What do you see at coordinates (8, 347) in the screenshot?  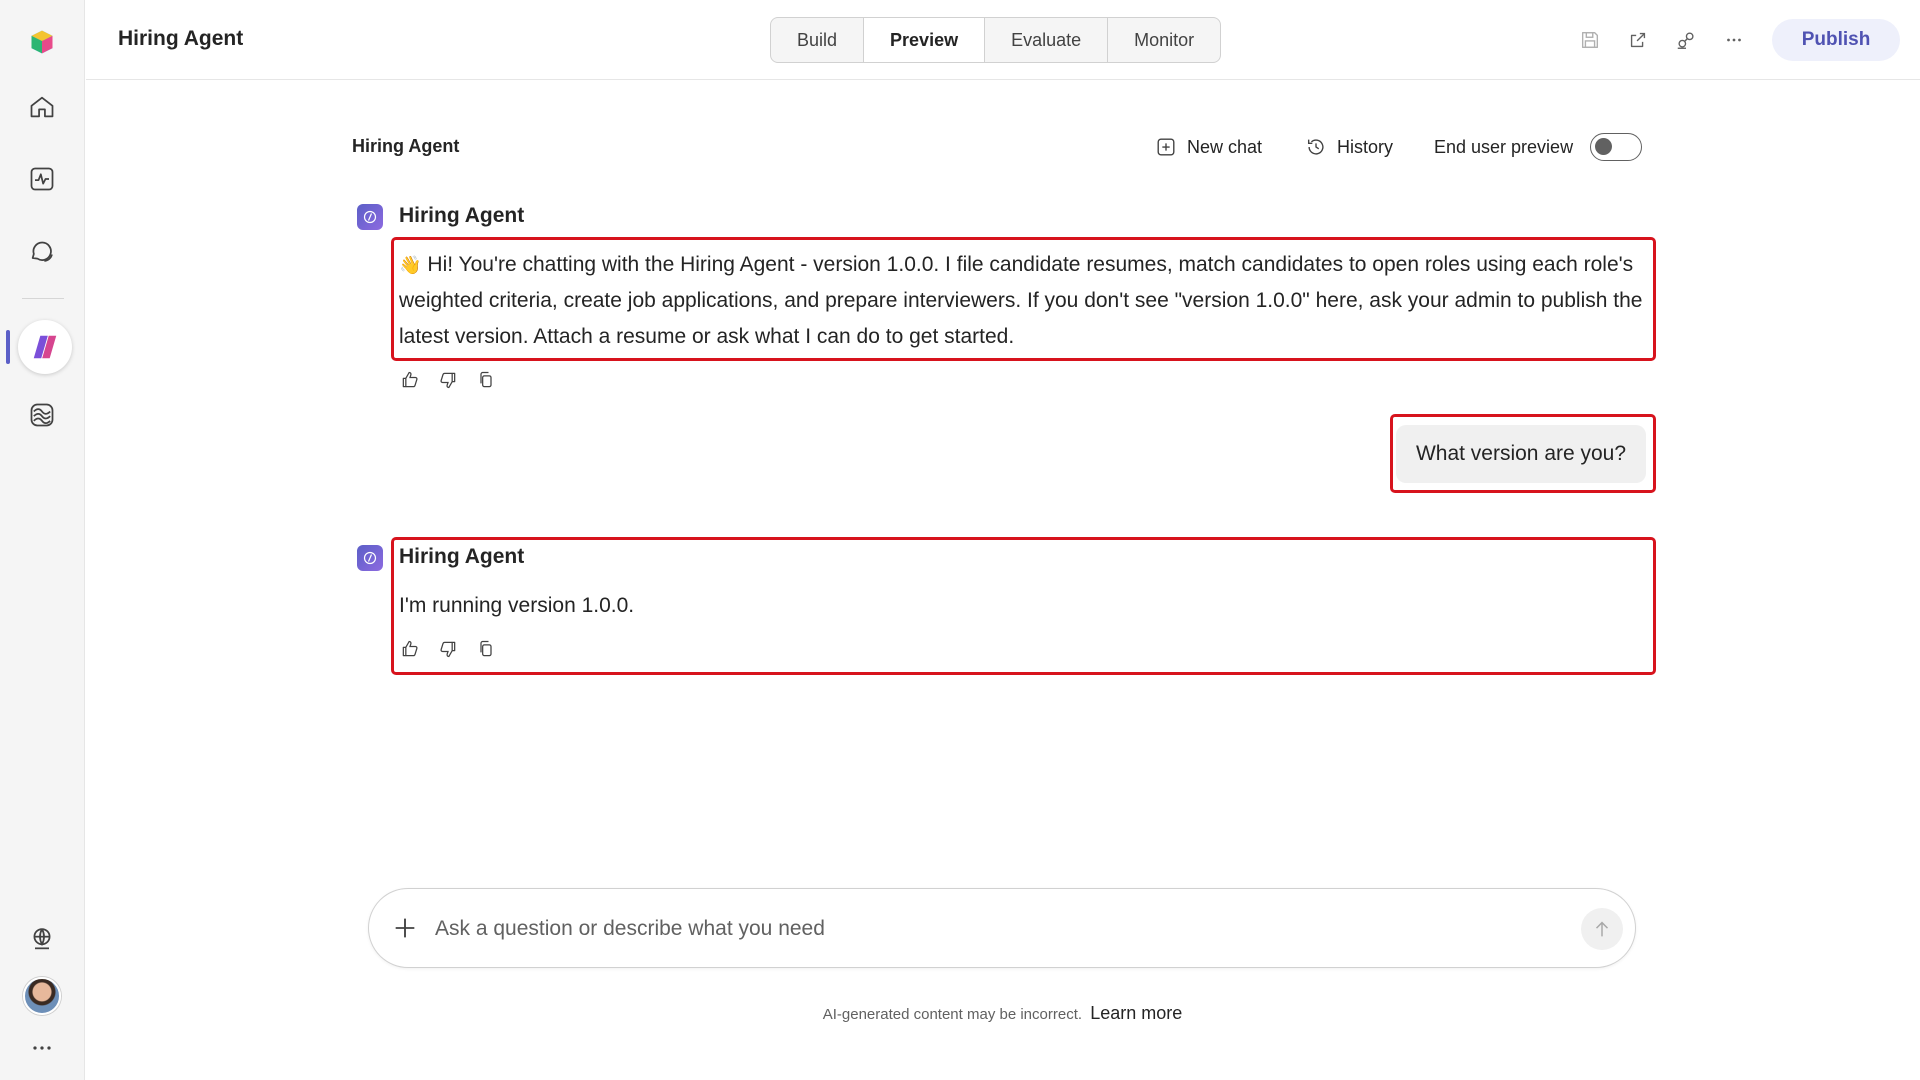 I see `rail-active-indicator` at bounding box center [8, 347].